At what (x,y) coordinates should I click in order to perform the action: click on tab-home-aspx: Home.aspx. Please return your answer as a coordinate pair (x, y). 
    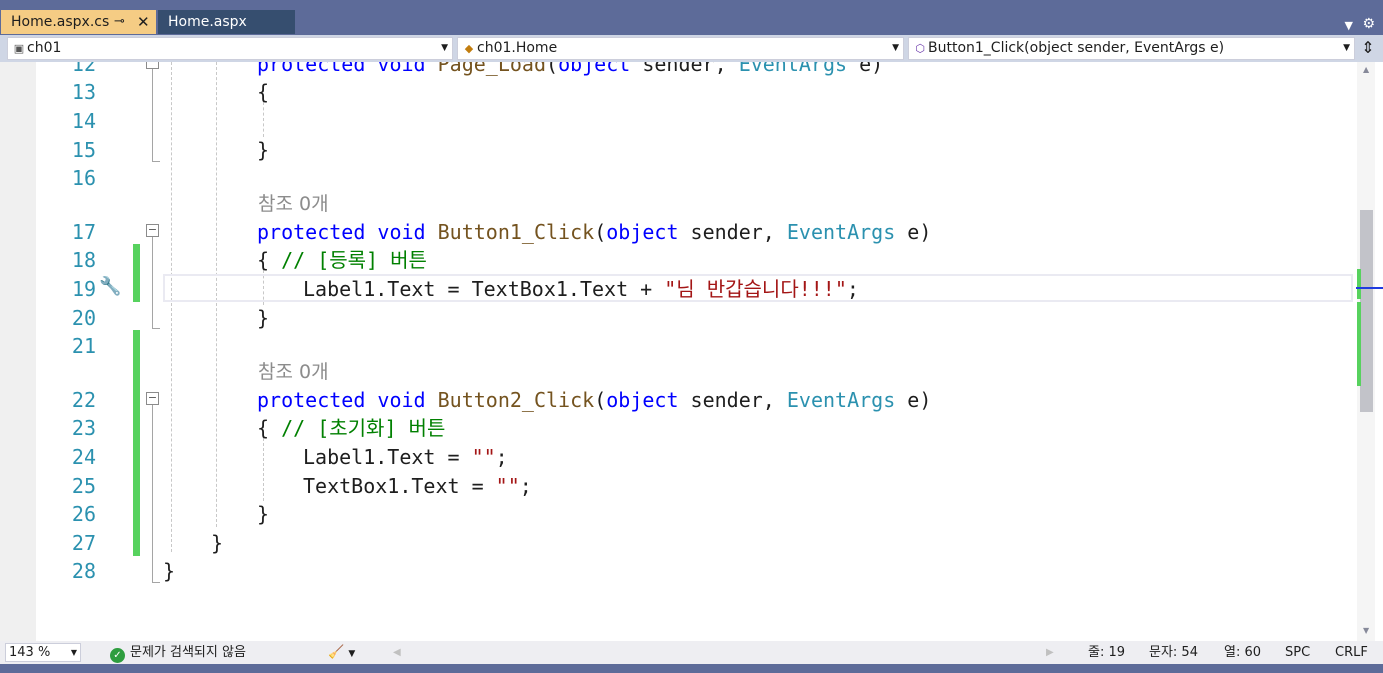
    Looking at the image, I should click on (226, 22).